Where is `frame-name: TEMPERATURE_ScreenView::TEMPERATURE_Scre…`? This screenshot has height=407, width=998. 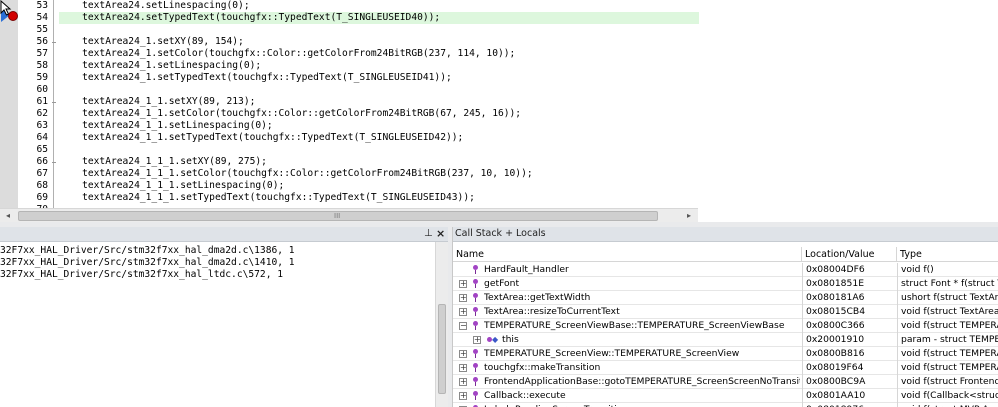 frame-name: TEMPERATURE_ScreenView::TEMPERATURE_Scre… is located at coordinates (612, 353).